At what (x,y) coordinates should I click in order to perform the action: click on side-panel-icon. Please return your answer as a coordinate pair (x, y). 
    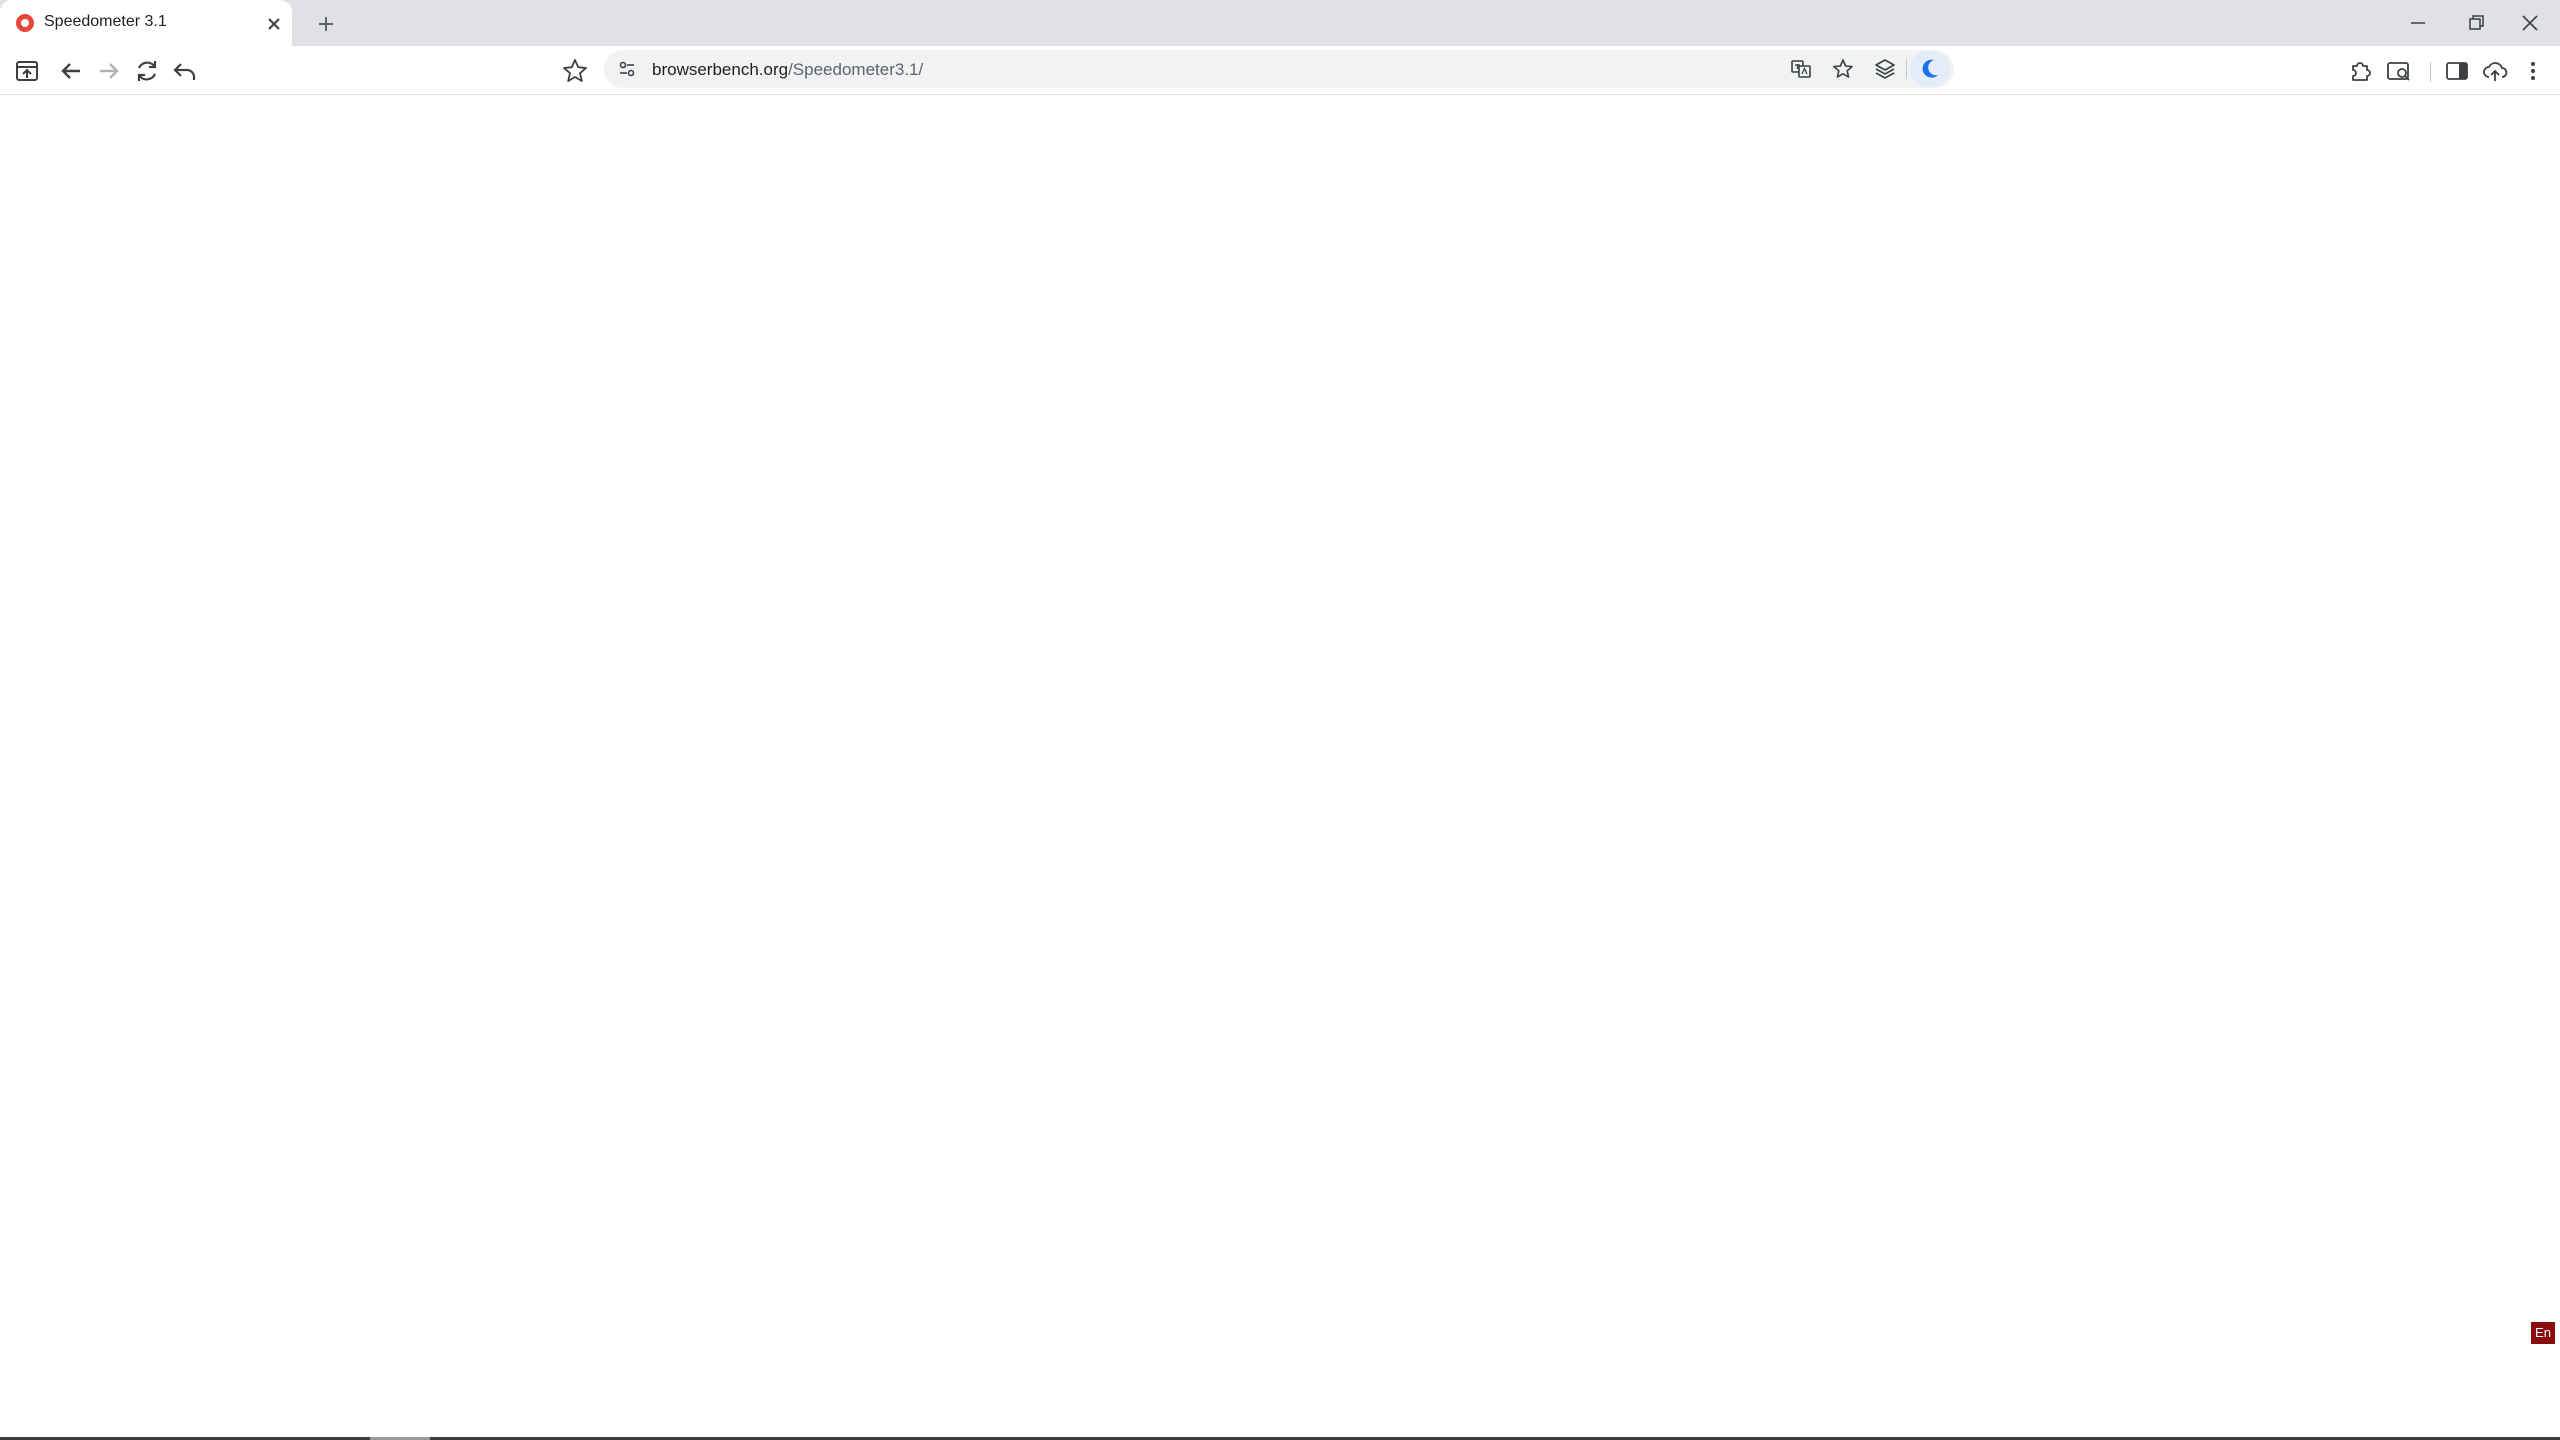
    Looking at the image, I should click on (2457, 71).